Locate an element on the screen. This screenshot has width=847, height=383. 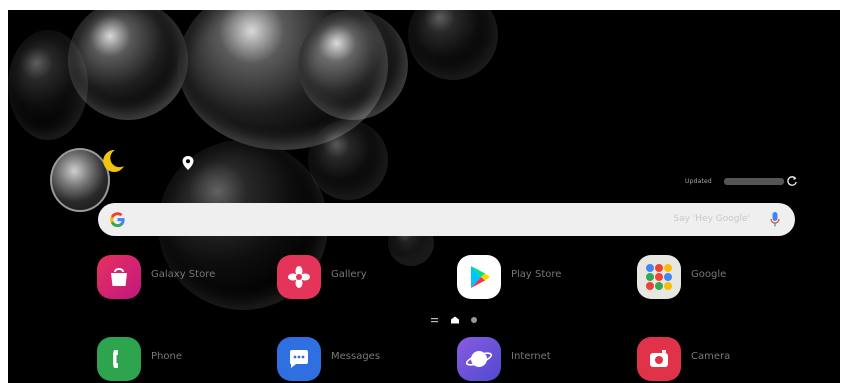
page-indicator is located at coordinates (459, 320).